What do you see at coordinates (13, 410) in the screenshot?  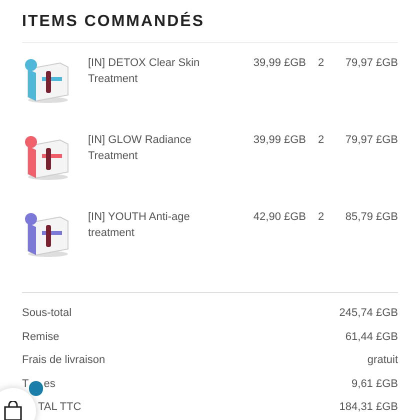 I see `shopping-bag-icon` at bounding box center [13, 410].